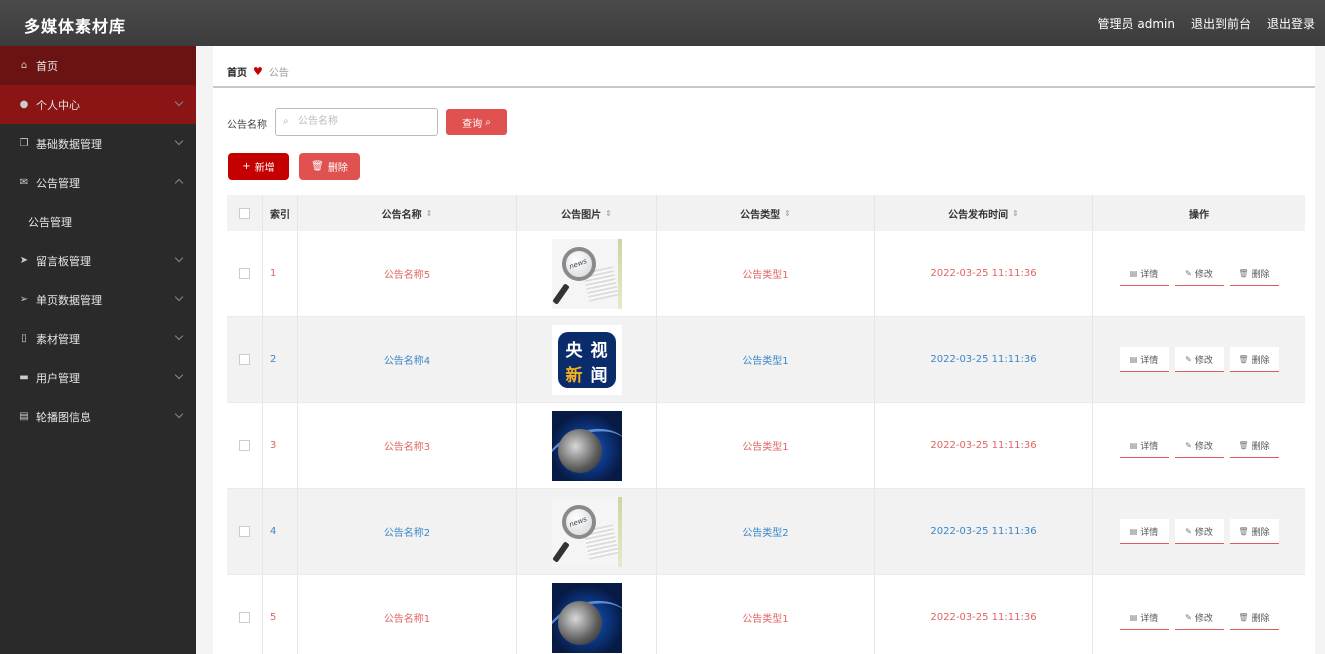  What do you see at coordinates (273, 273) in the screenshot?
I see `row-index-value: 1` at bounding box center [273, 273].